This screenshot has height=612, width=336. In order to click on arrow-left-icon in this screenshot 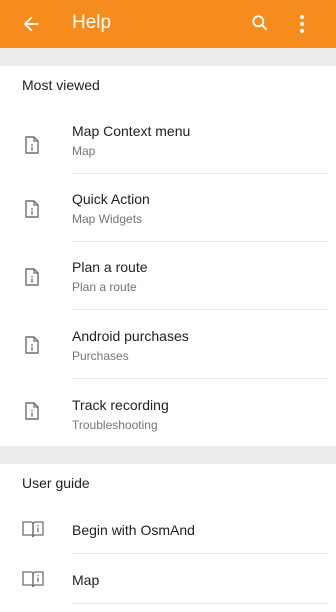, I will do `click(31, 24)`.